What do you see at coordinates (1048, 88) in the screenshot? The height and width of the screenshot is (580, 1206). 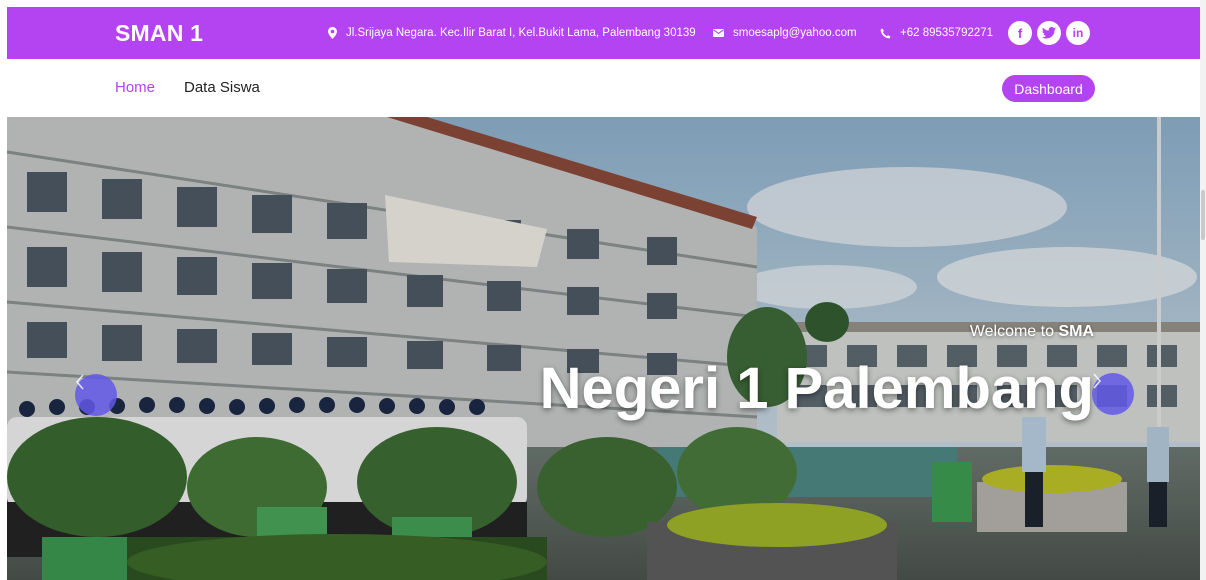 I see `dashboard-button: Dashboard` at bounding box center [1048, 88].